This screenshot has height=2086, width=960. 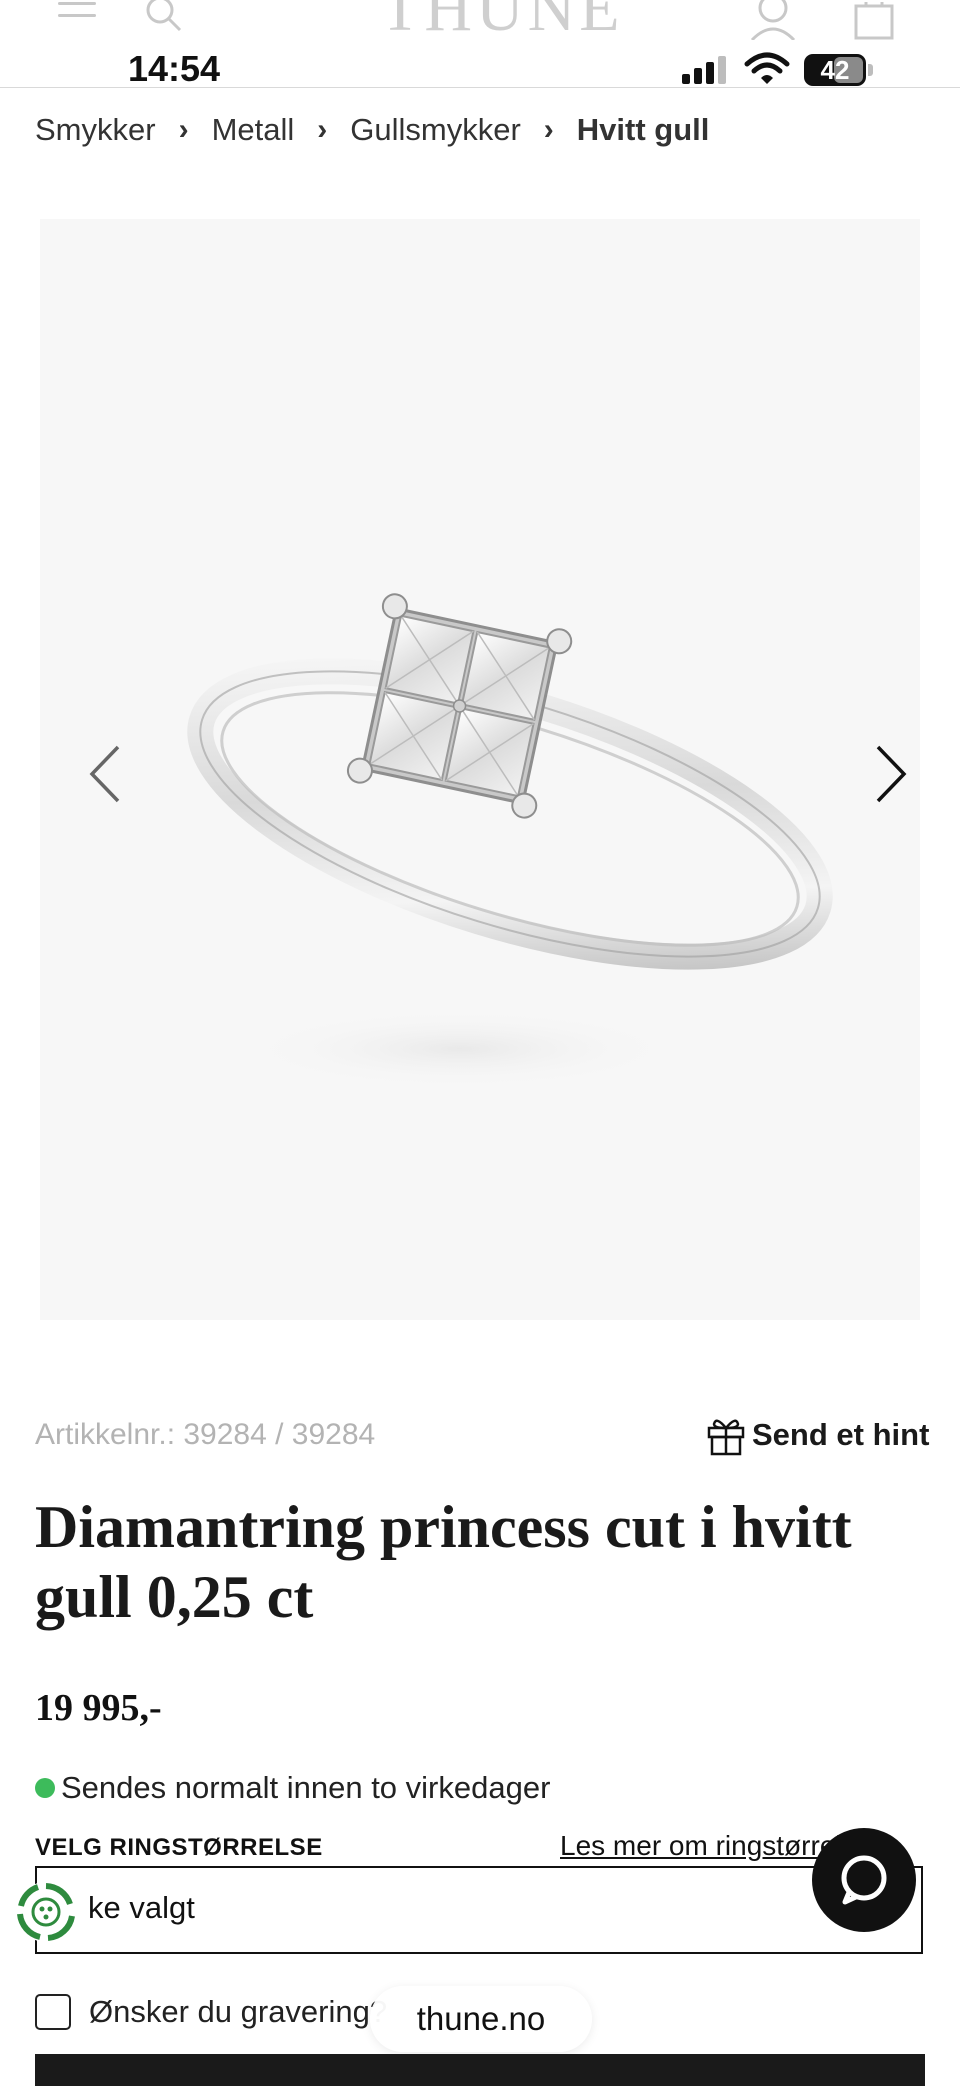 I want to click on browser-url-bar: thune.no, so click(x=481, y=2019).